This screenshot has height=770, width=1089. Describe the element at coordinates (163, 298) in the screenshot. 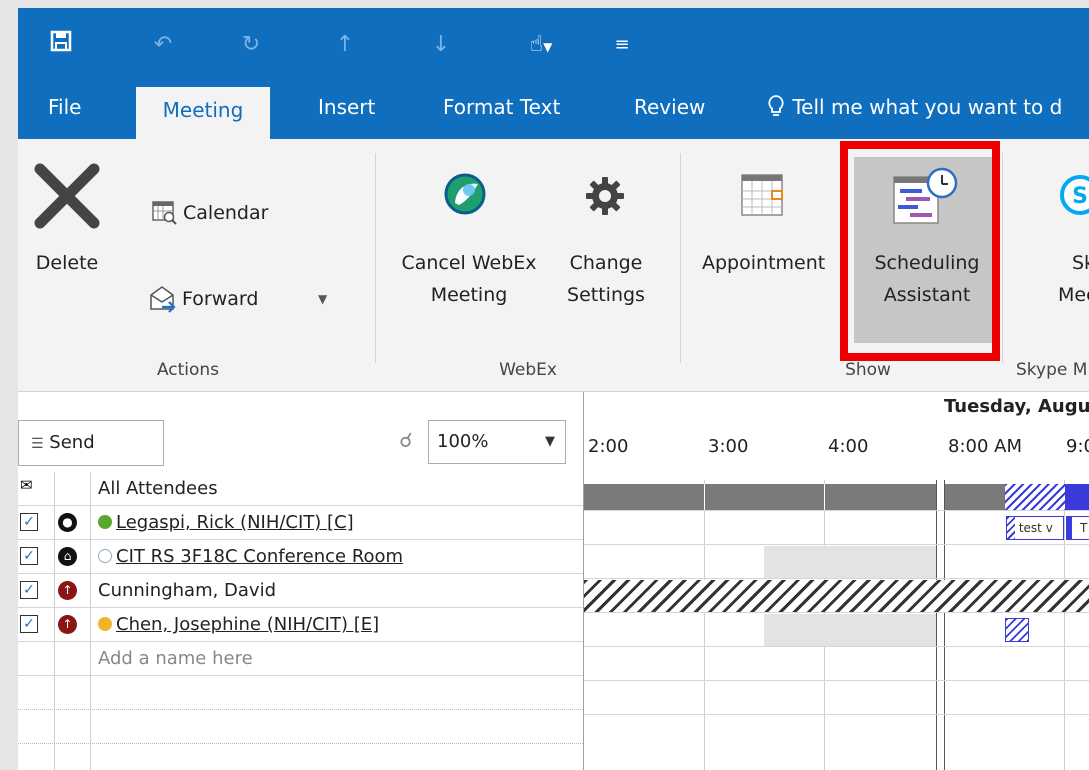

I see `forward-icon` at that location.